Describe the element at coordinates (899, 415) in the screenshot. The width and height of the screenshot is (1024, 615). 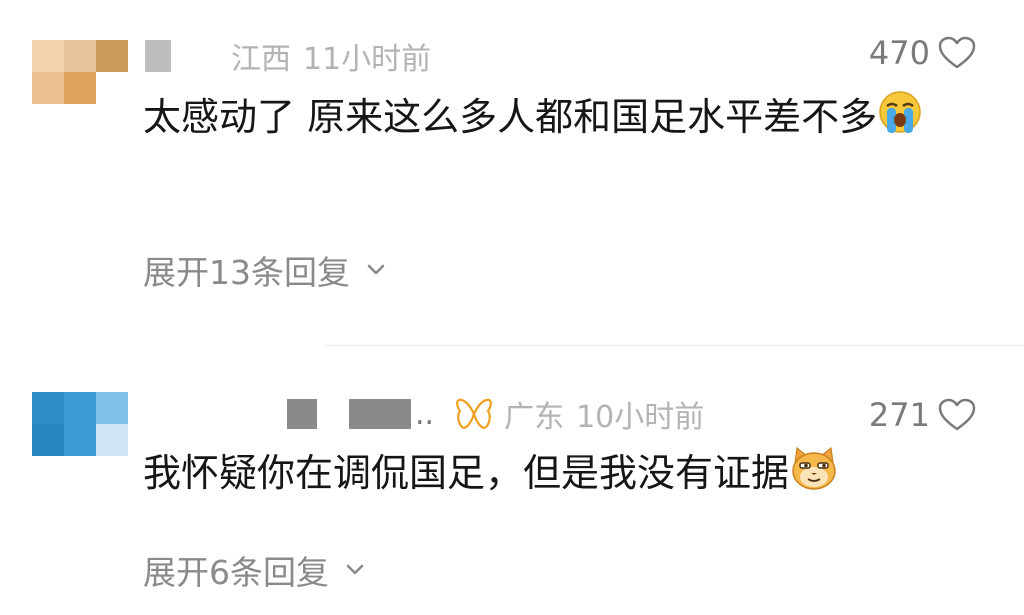
I see `like-count: 271` at that location.